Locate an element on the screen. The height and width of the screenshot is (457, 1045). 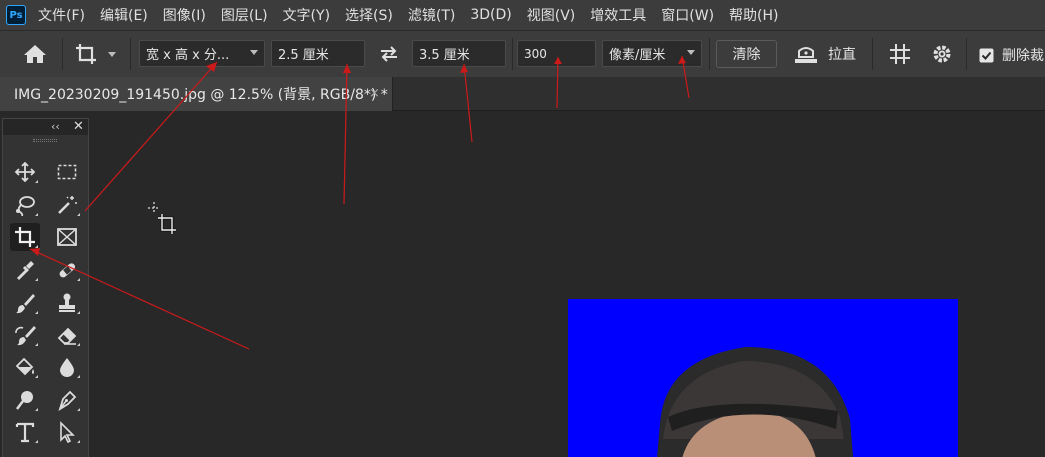
crop-settings-button is located at coordinates (942, 54).